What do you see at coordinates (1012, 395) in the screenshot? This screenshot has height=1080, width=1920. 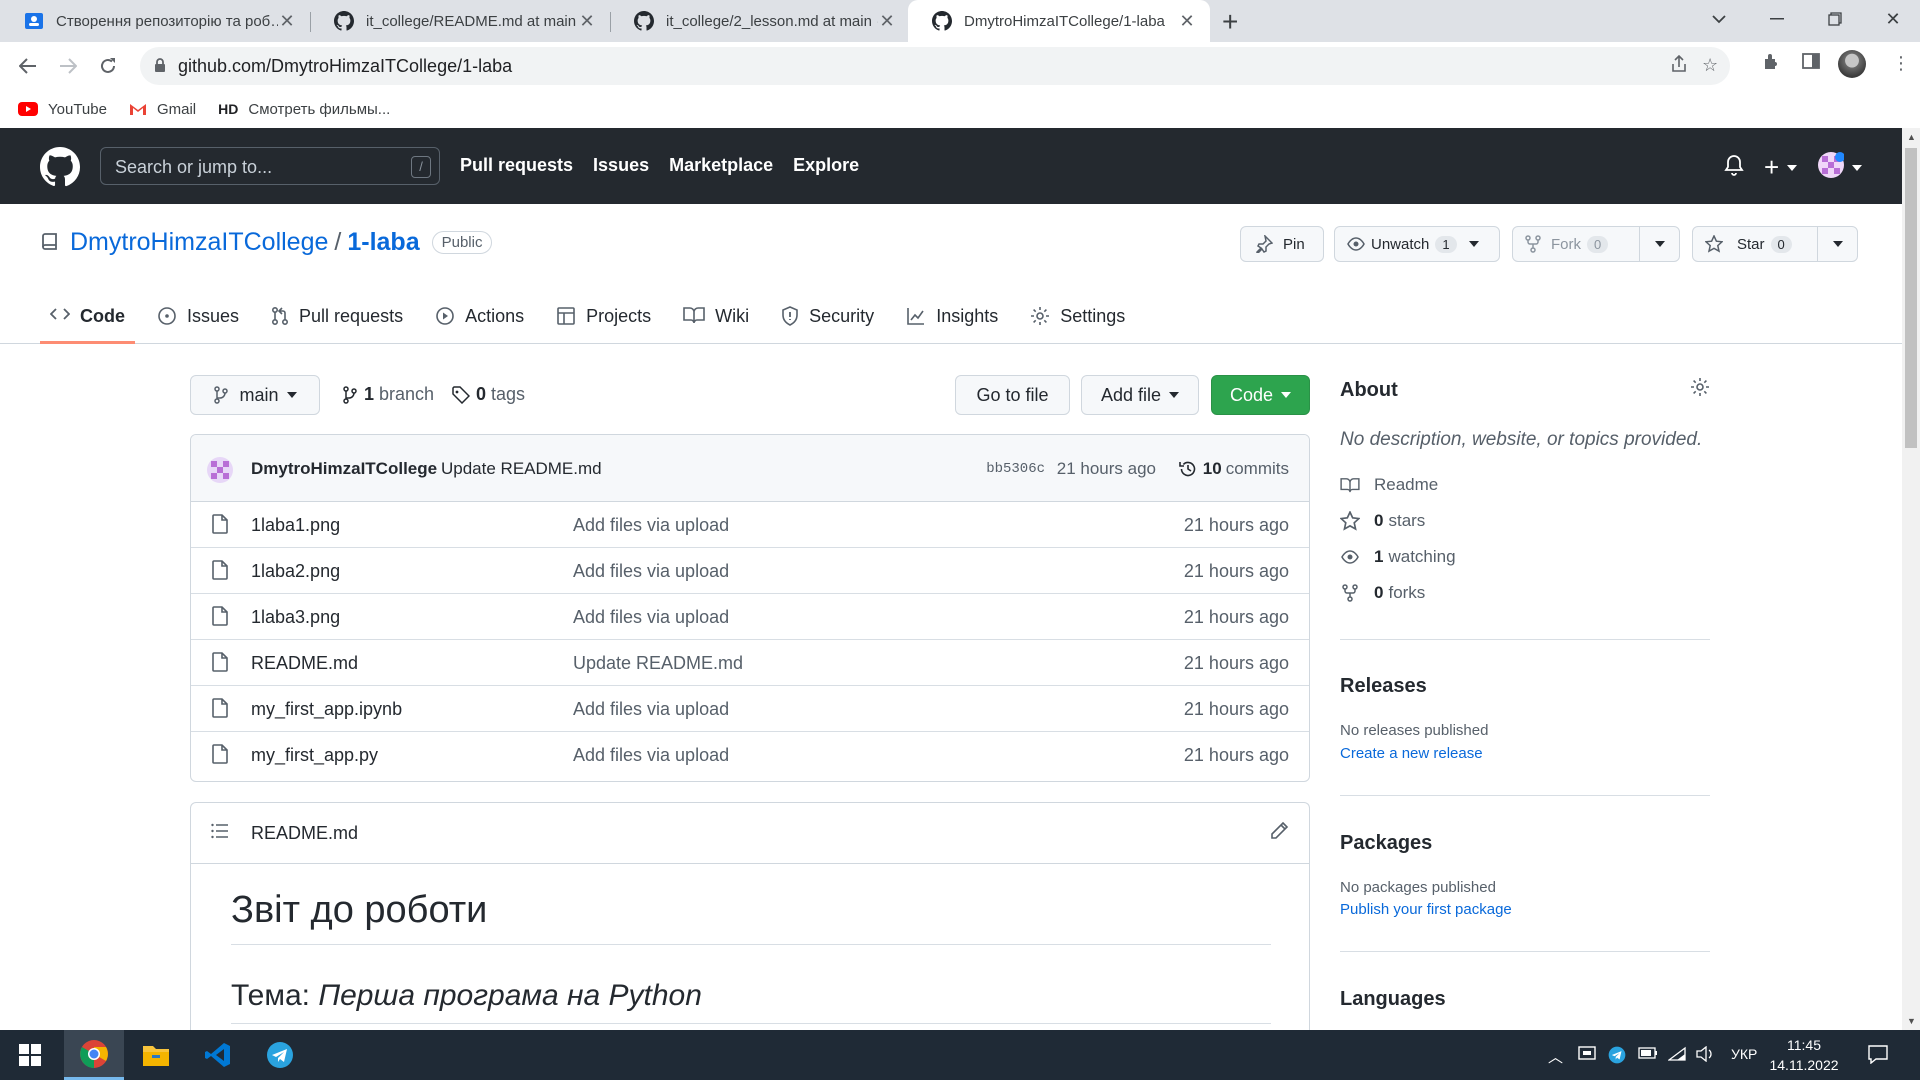 I see `go-to-file-button: Go to file` at bounding box center [1012, 395].